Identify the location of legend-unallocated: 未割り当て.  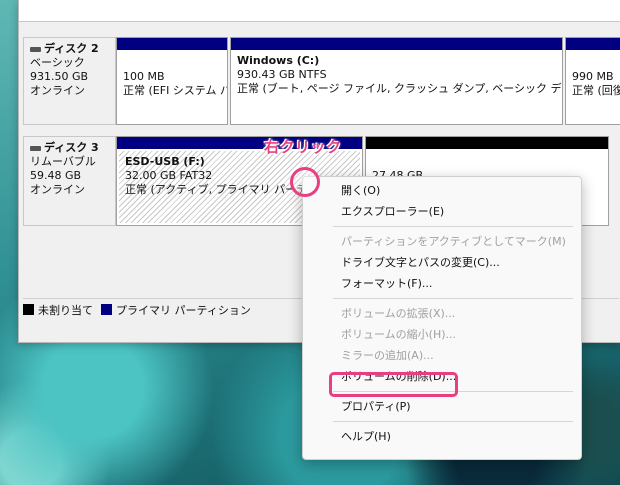
(58, 310).